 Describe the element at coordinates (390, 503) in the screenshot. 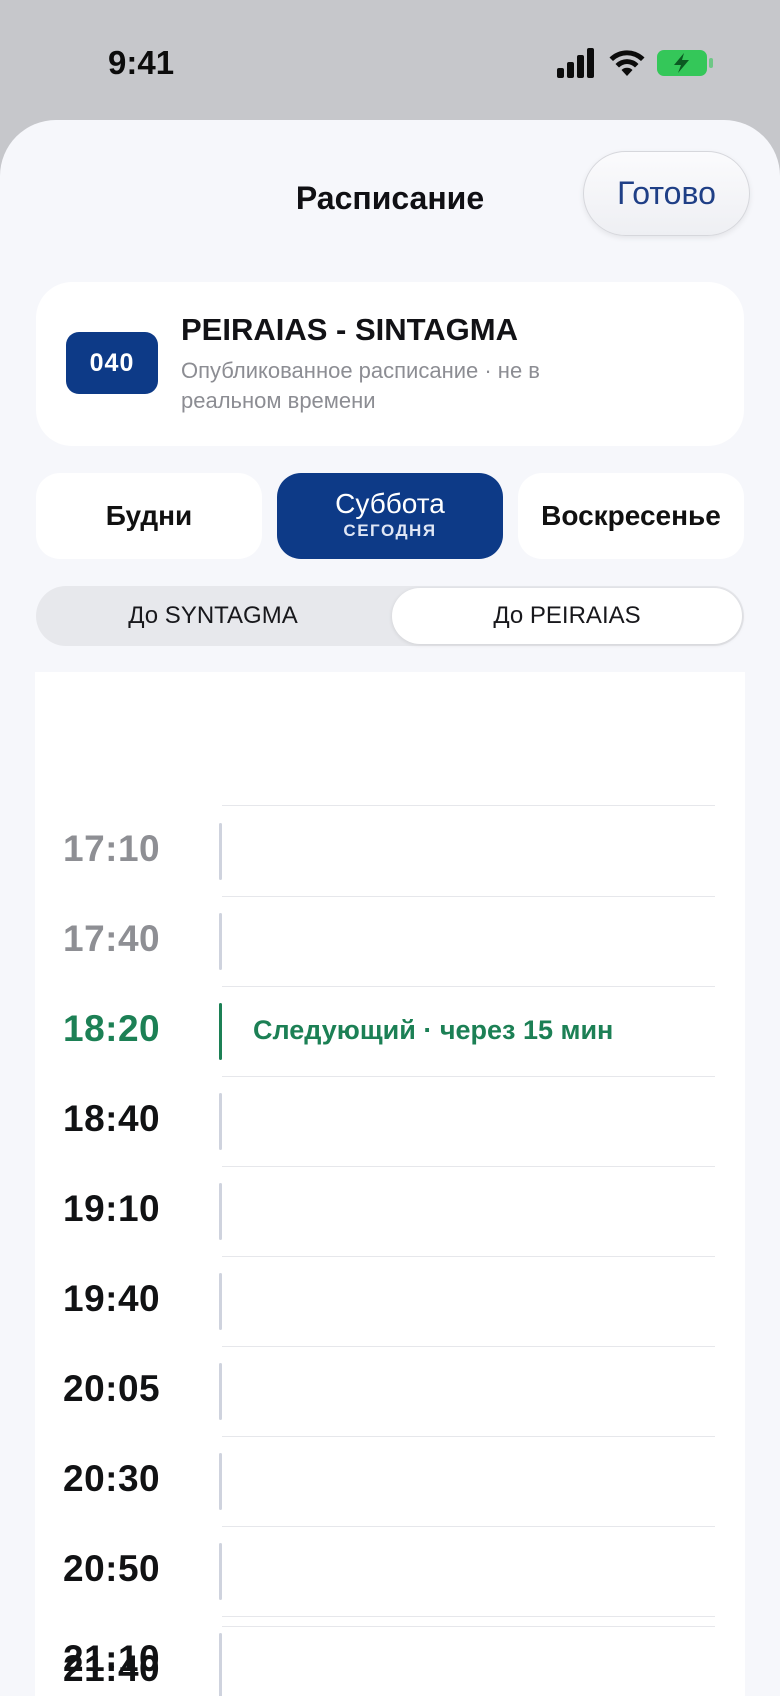

I see `tab-label: Суббота` at that location.